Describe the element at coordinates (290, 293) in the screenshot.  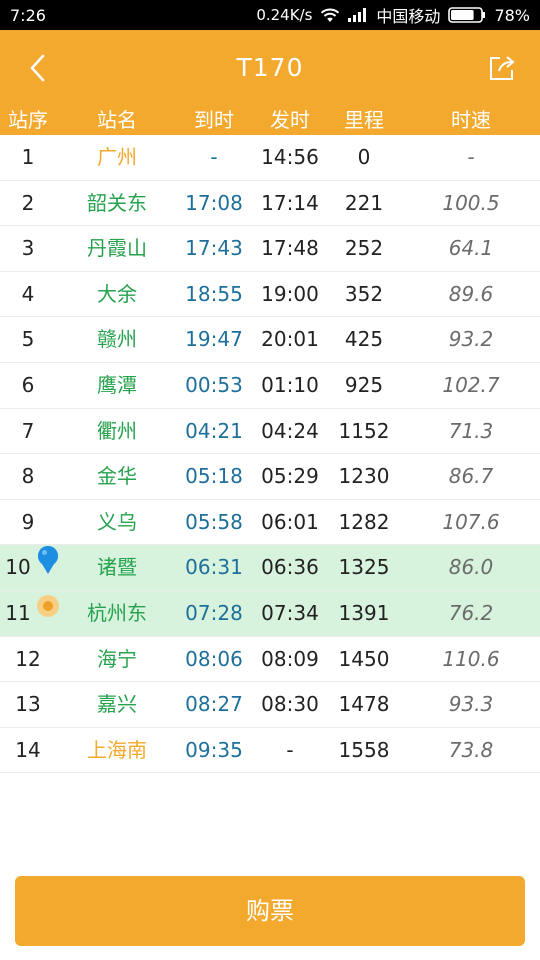
I see `departure-time: 19:00` at that location.